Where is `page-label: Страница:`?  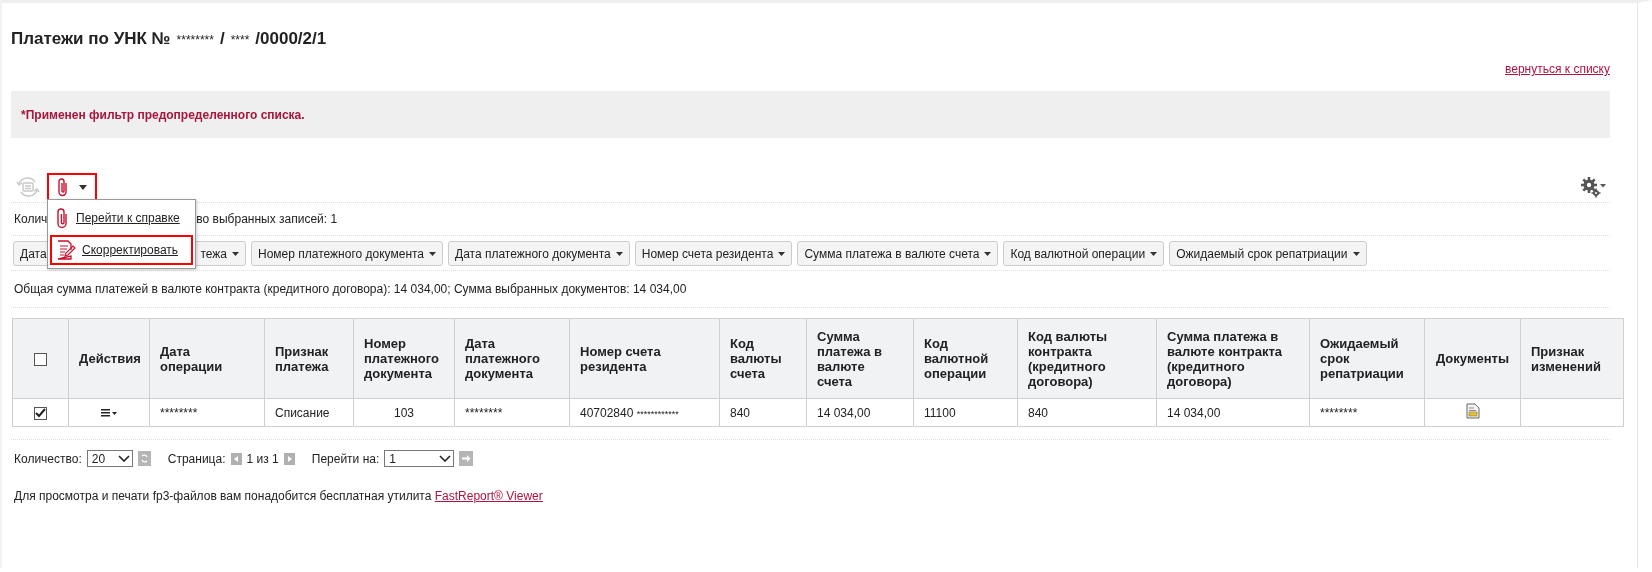 page-label: Страница: is located at coordinates (196, 458).